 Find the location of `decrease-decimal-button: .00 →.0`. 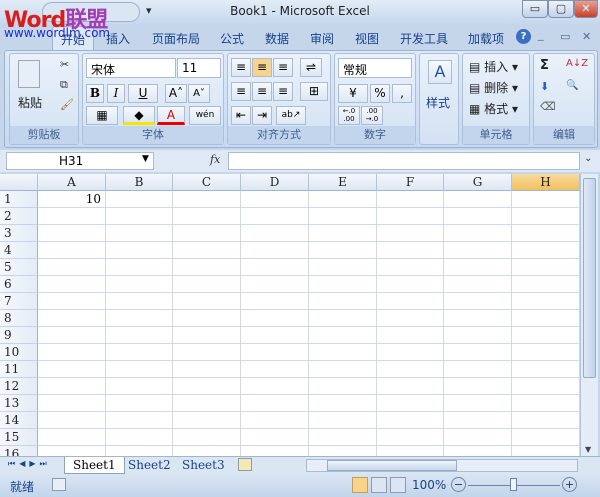

decrease-decimal-button: .00 →.0 is located at coordinates (372, 115).